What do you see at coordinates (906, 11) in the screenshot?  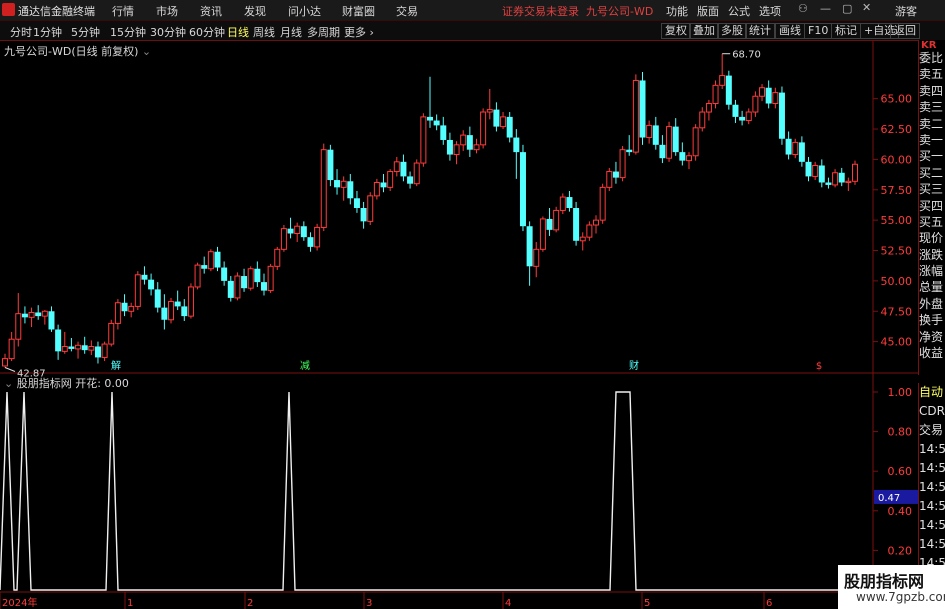 I see `guest-user: 游客` at bounding box center [906, 11].